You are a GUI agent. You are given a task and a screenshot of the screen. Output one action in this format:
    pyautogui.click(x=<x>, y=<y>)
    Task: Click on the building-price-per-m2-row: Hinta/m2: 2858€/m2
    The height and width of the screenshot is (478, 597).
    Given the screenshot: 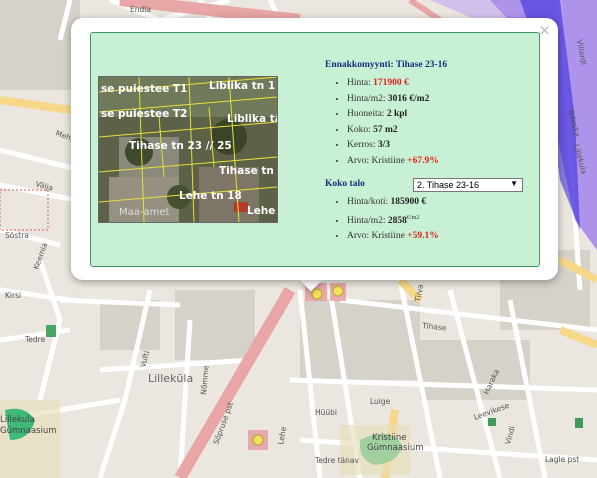 What is the action you would take?
    pyautogui.click(x=393, y=220)
    